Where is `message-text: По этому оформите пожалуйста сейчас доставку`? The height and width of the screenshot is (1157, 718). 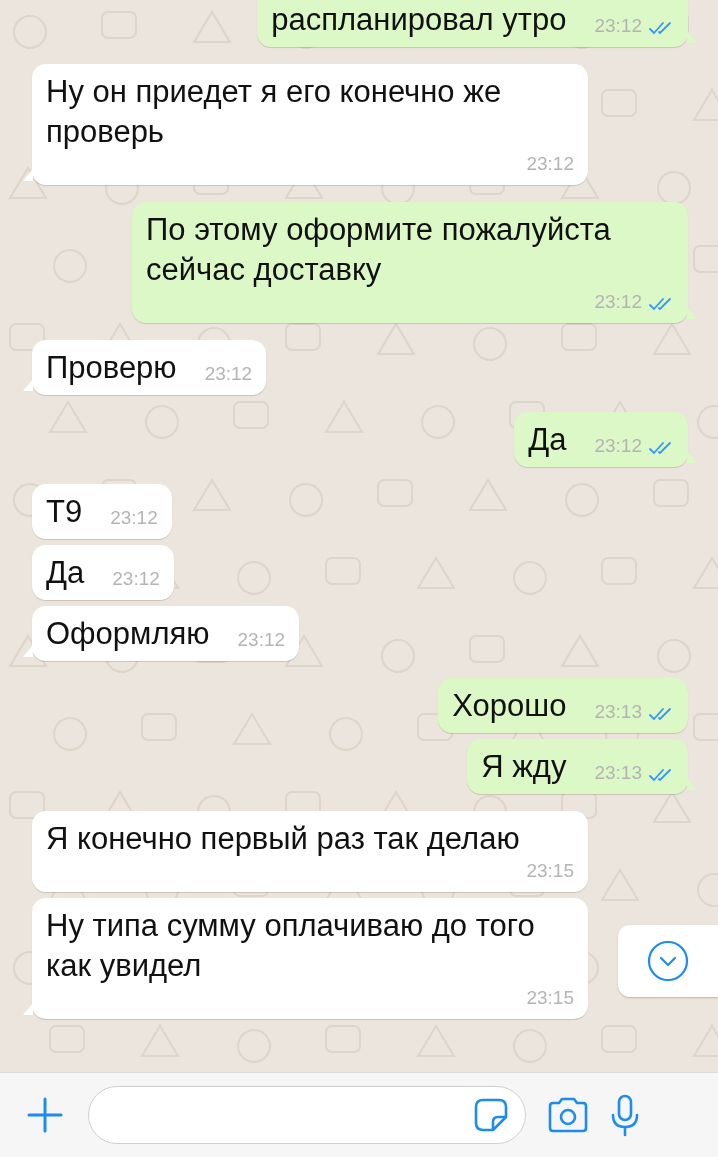
message-text: По этому оформите пожалуйста сейчас доставку is located at coordinates (379, 250).